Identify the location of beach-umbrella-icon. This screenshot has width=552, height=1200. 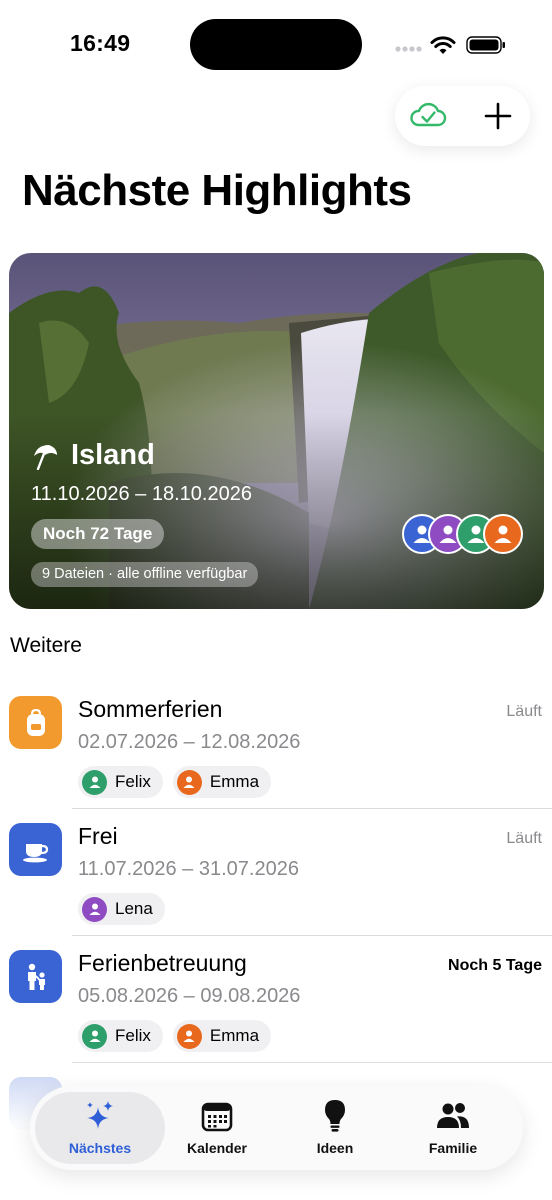
(45, 457).